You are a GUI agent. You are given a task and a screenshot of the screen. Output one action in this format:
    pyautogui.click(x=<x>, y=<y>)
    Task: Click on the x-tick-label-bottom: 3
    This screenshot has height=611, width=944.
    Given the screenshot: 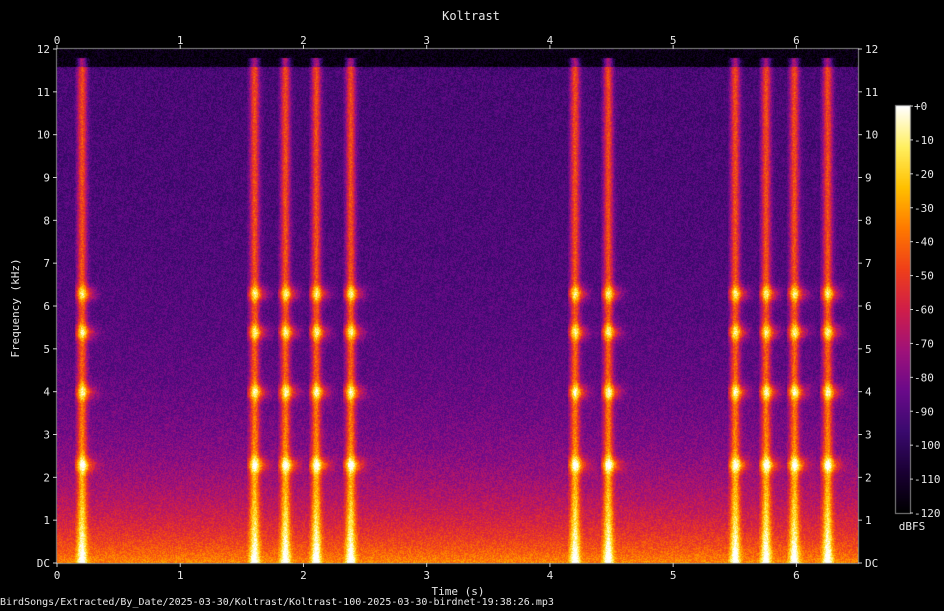 What is the action you would take?
    pyautogui.click(x=426, y=575)
    